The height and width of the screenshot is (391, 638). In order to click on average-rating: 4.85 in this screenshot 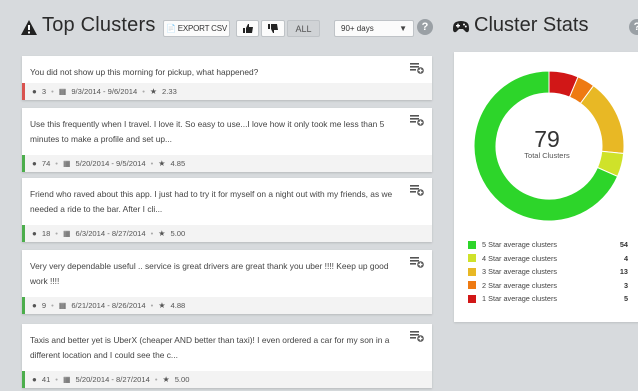, I will do `click(178, 163)`.